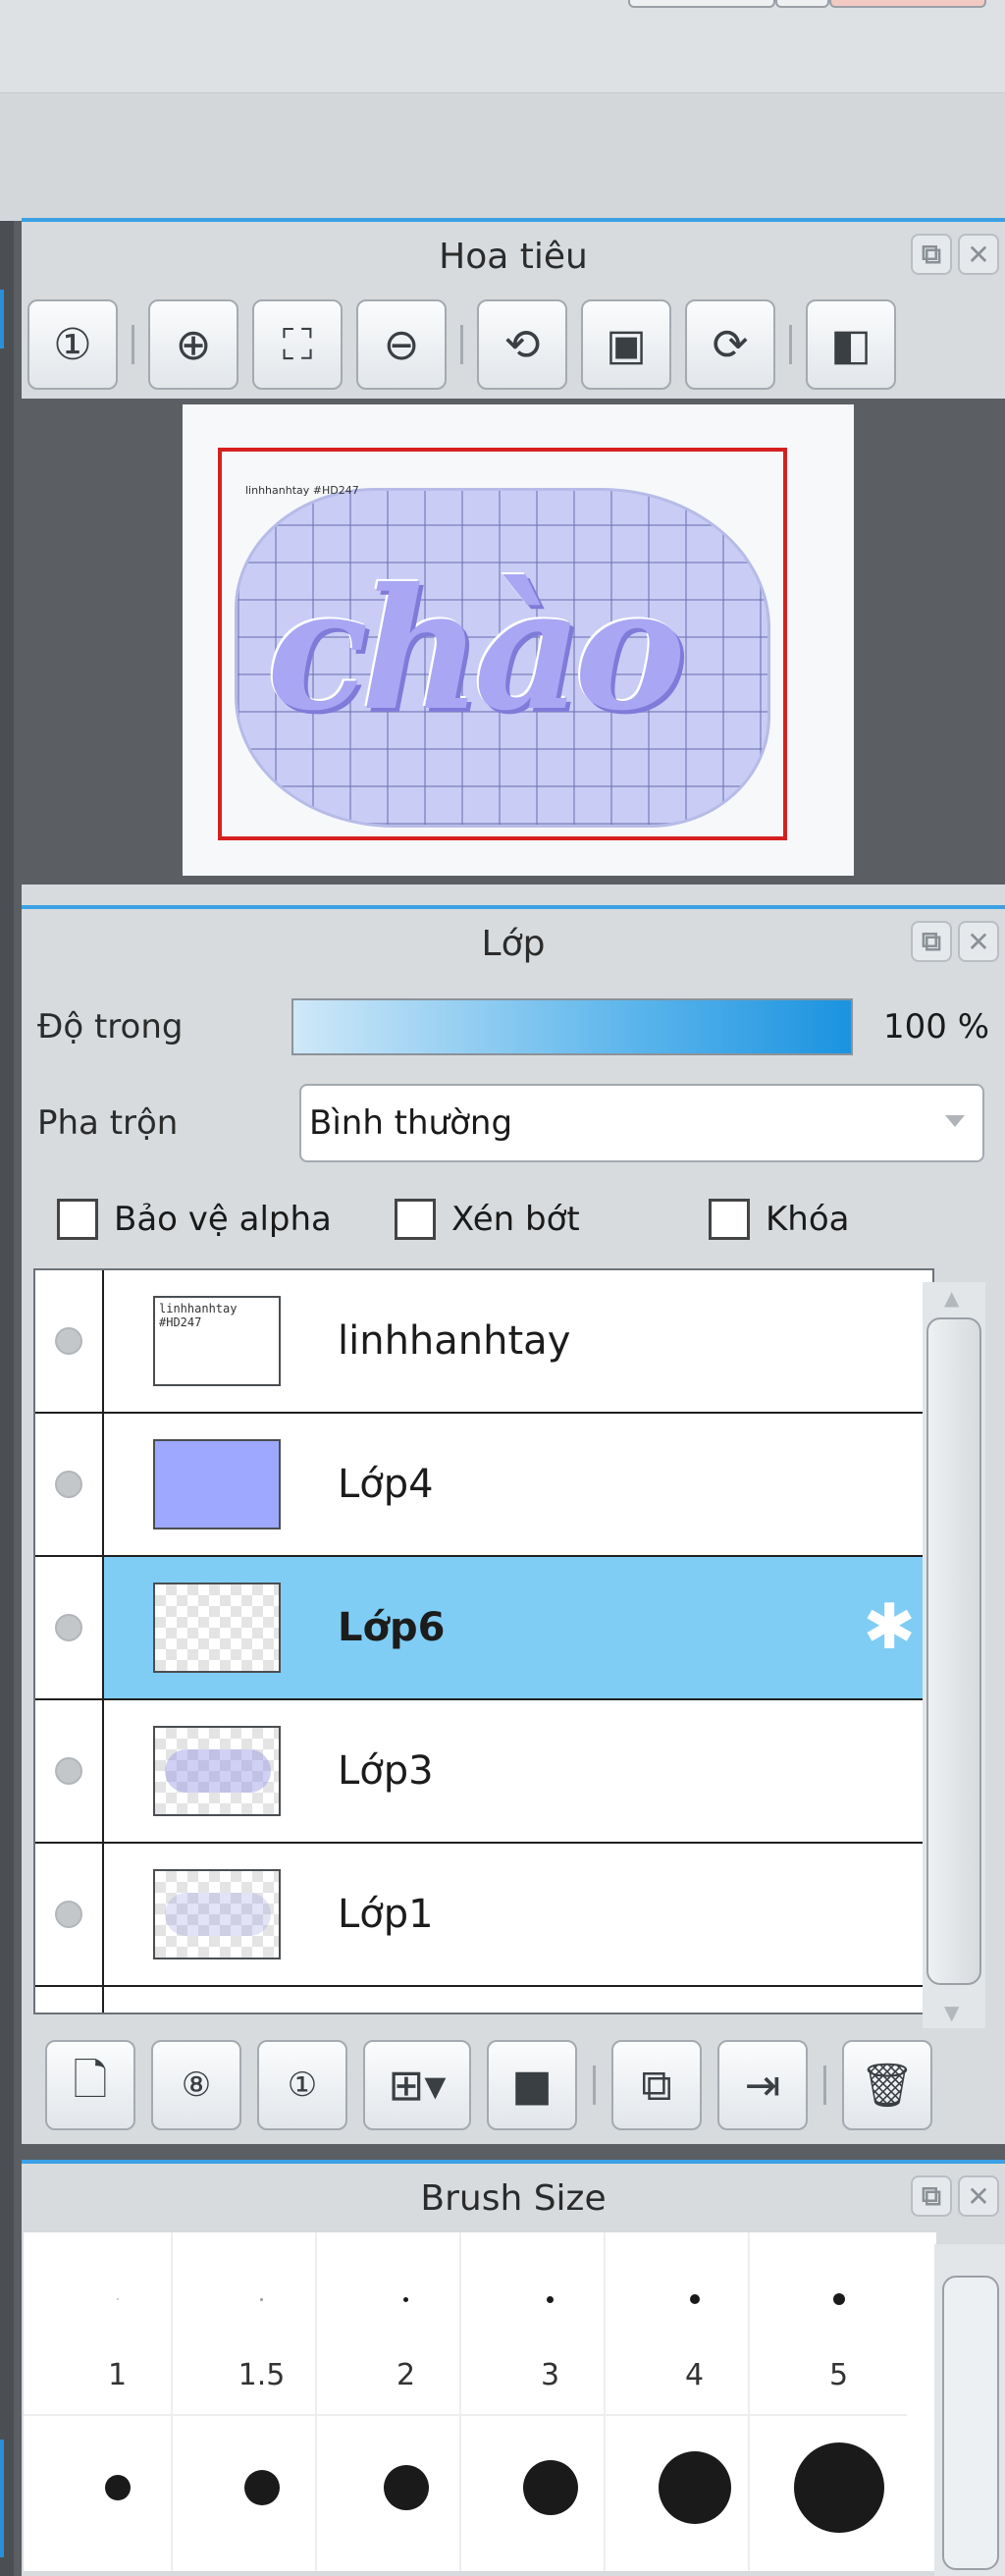 This screenshot has height=2576, width=1005. I want to click on protect-alpha-checkbox: Bảo vệ alpha, so click(194, 1219).